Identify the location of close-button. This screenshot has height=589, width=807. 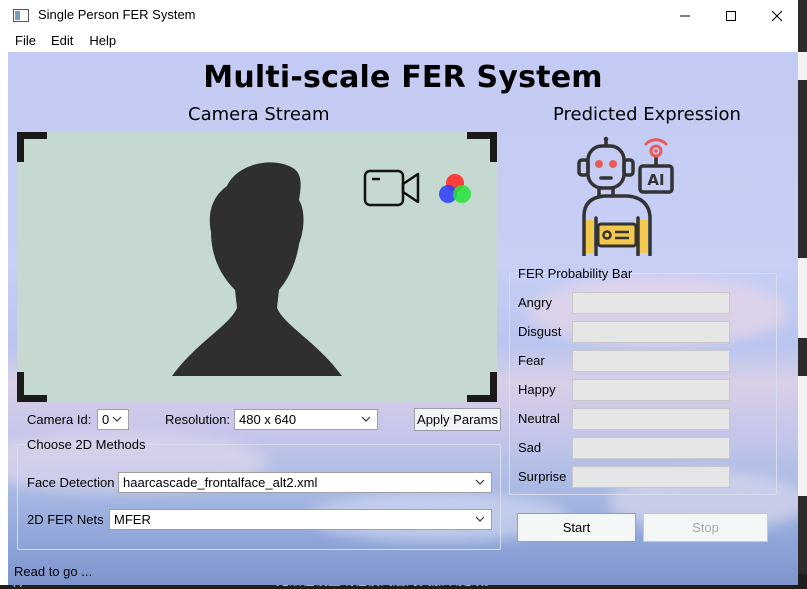
(777, 15).